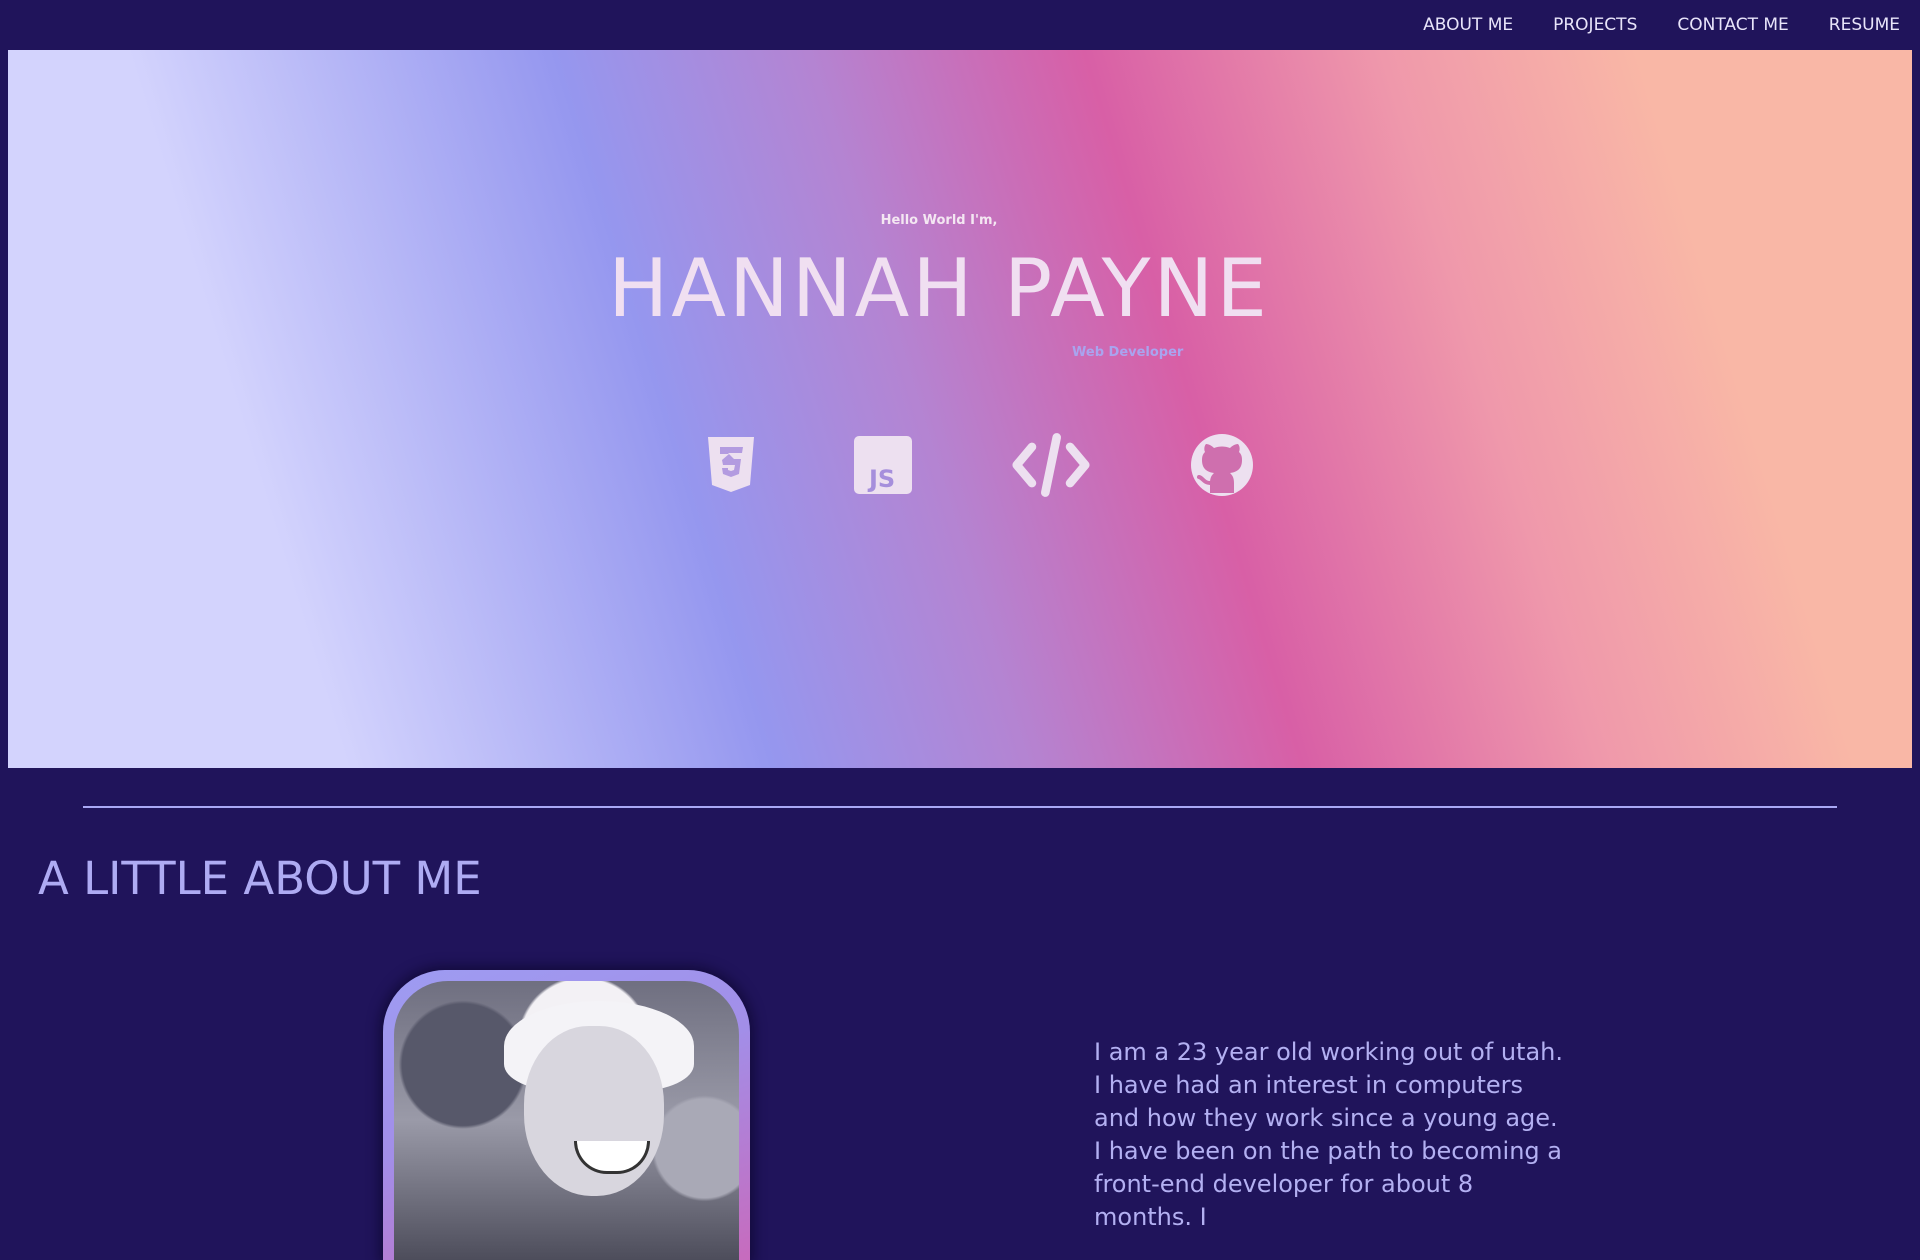 The height and width of the screenshot is (1260, 1920). What do you see at coordinates (731, 465) in the screenshot?
I see `css3-icon` at bounding box center [731, 465].